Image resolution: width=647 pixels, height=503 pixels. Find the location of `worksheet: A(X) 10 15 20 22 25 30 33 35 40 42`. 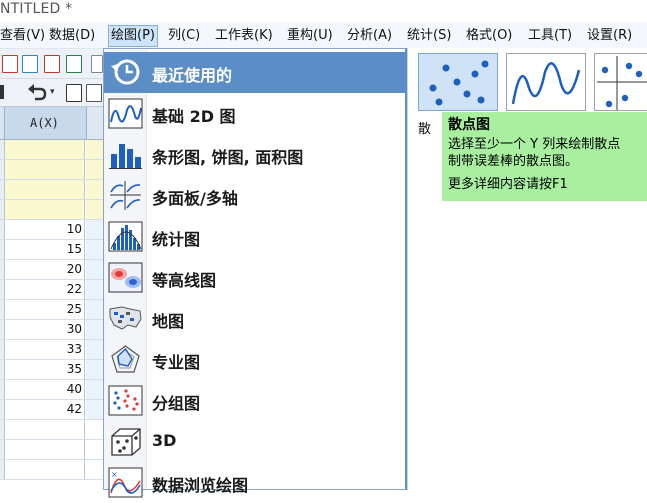

worksheet: A(X) 10 15 20 22 25 30 33 35 40 42 is located at coordinates (52, 298).